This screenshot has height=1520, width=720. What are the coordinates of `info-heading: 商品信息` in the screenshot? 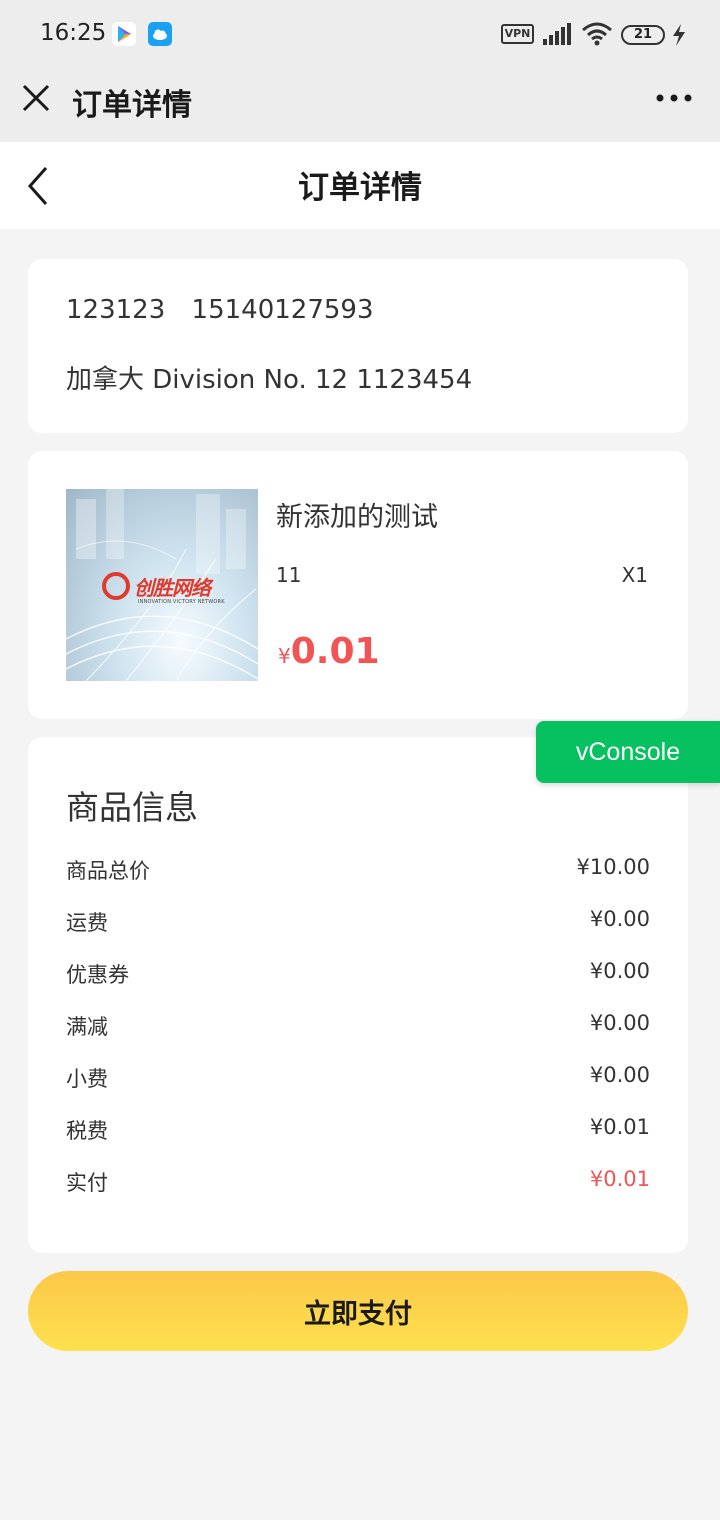 It's located at (132, 807).